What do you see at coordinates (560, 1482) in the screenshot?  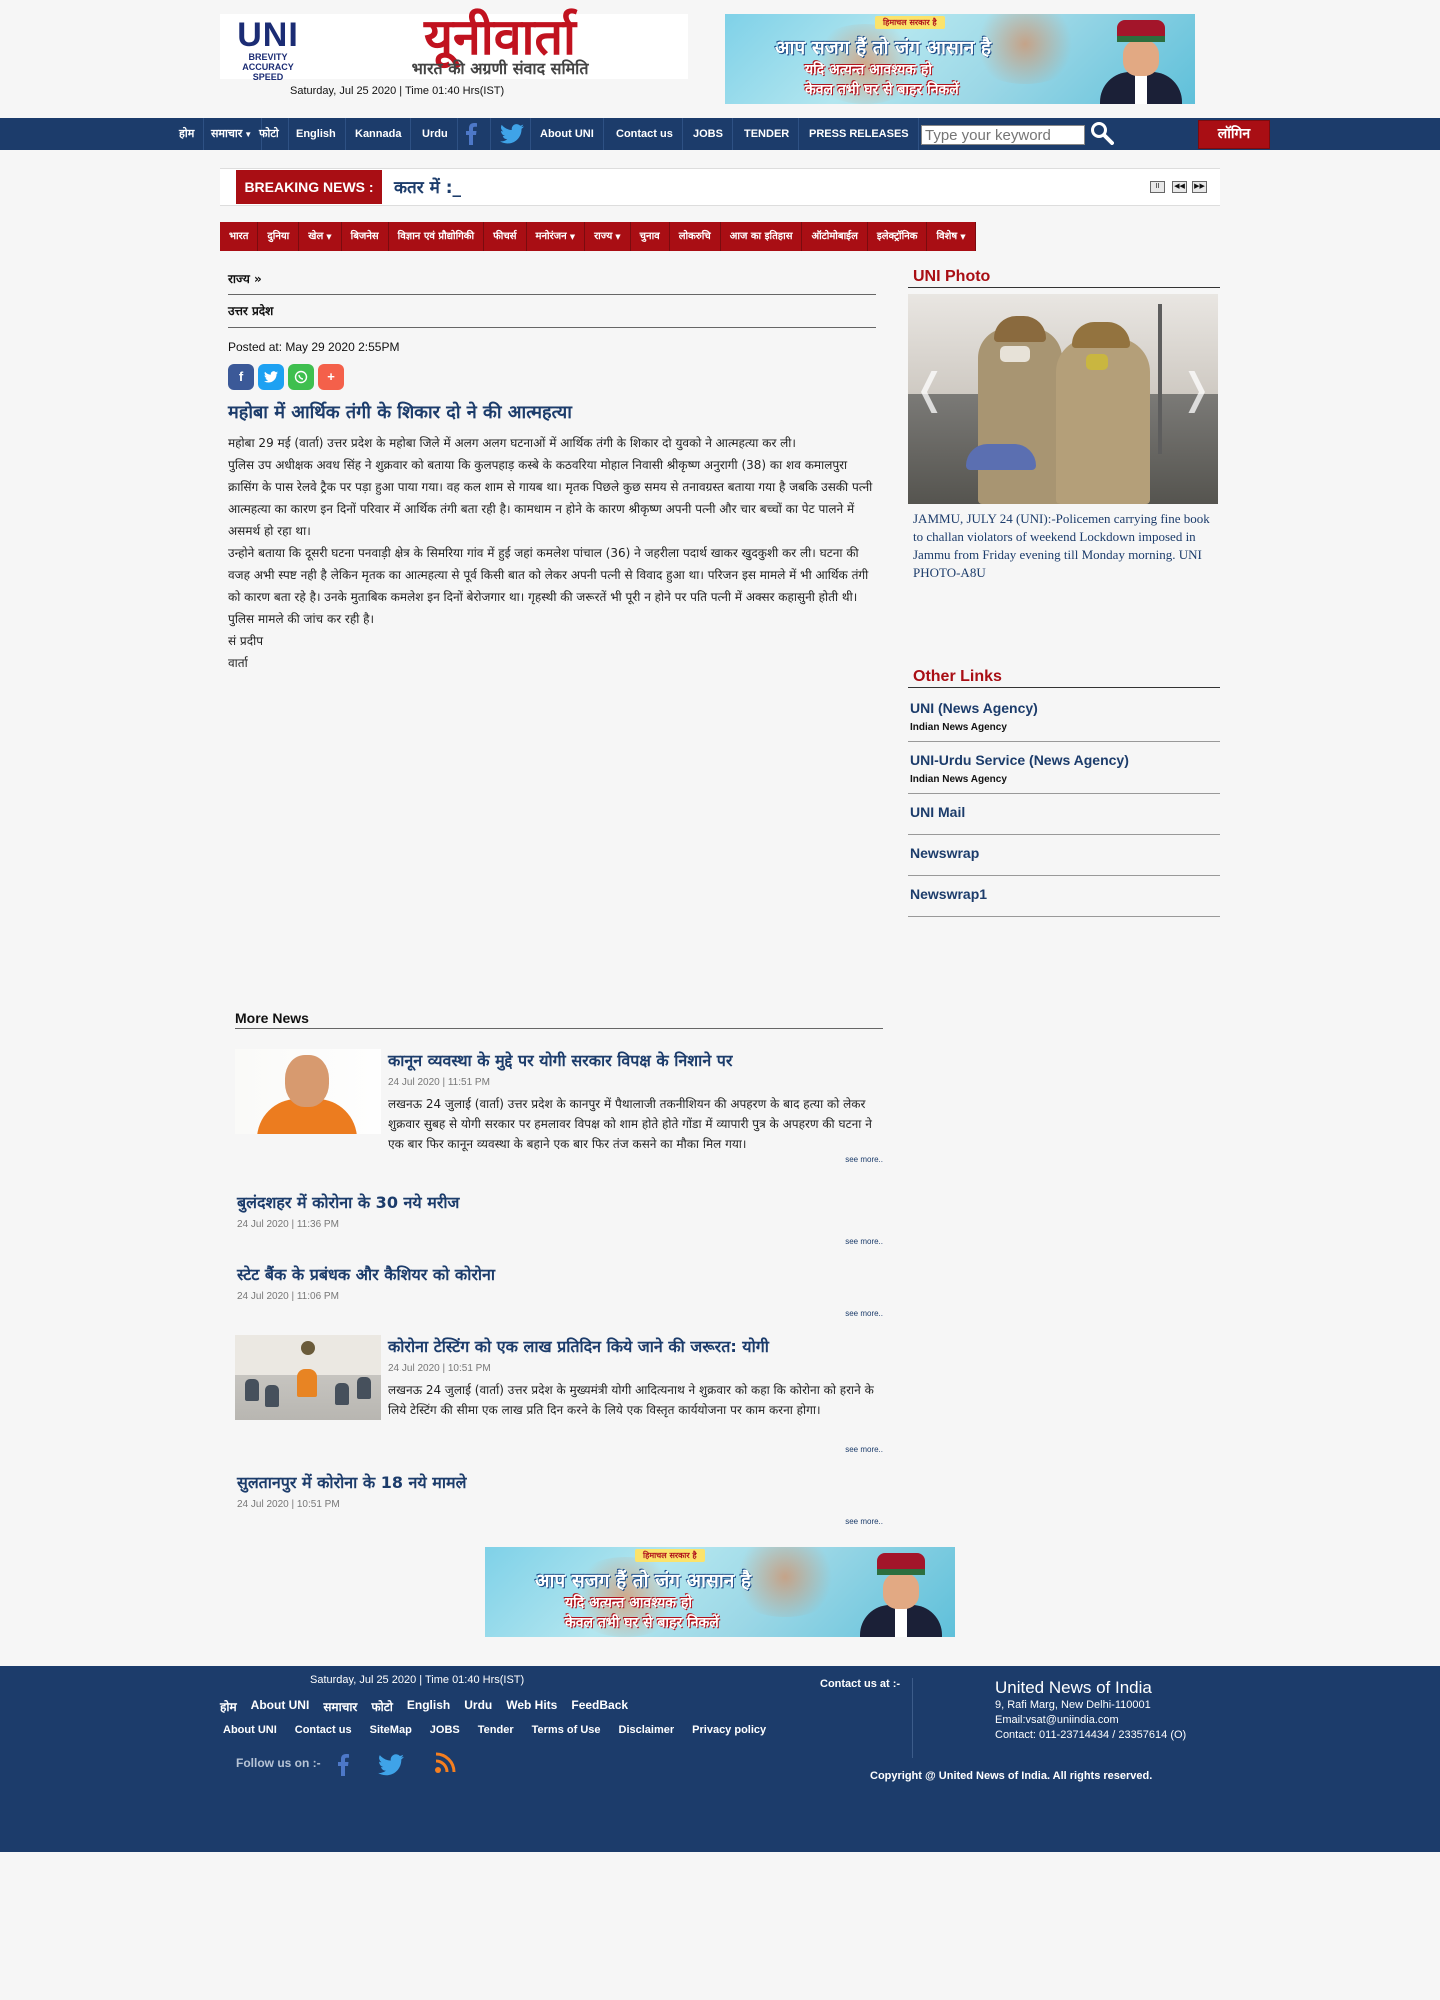 I see `news-title: सुलतानपुर में कोरोना के 18 नये मामले` at bounding box center [560, 1482].